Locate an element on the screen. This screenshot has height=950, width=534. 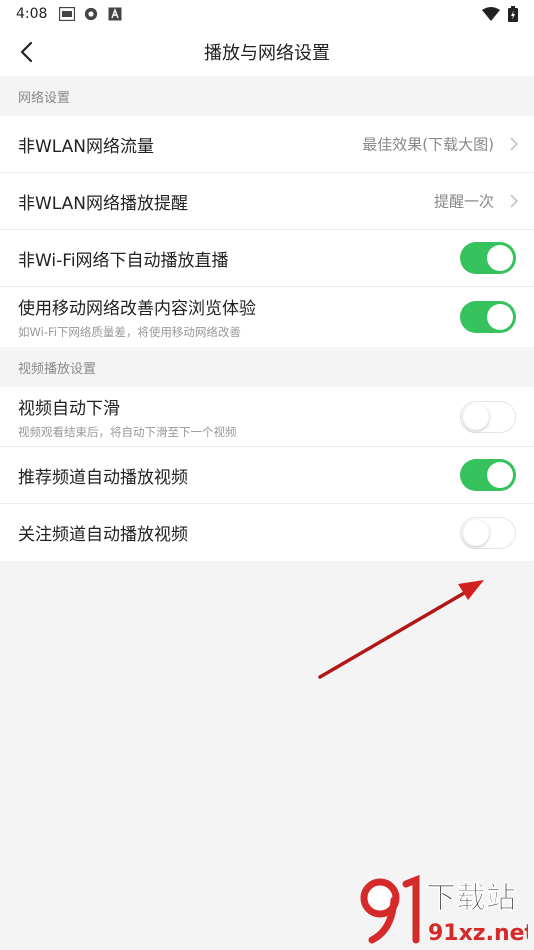
row-subtitle: 如Wi-Fi下网络质量差，将使用移动网络改善 is located at coordinates (129, 332).